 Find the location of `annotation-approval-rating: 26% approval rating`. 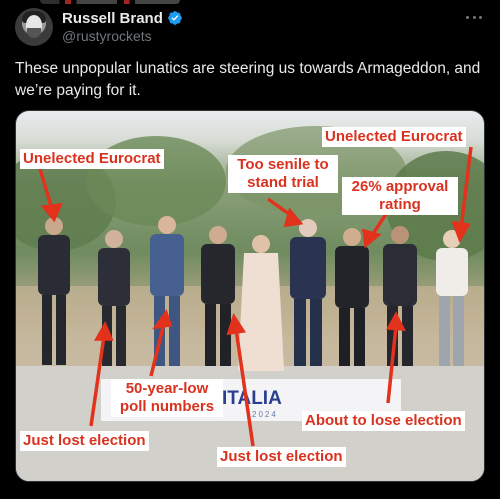

annotation-approval-rating: 26% approval rating is located at coordinates (400, 196).